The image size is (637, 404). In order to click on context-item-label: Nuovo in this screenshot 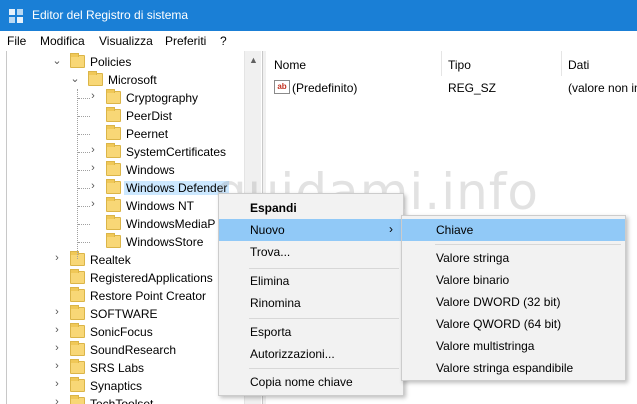, I will do `click(267, 230)`.